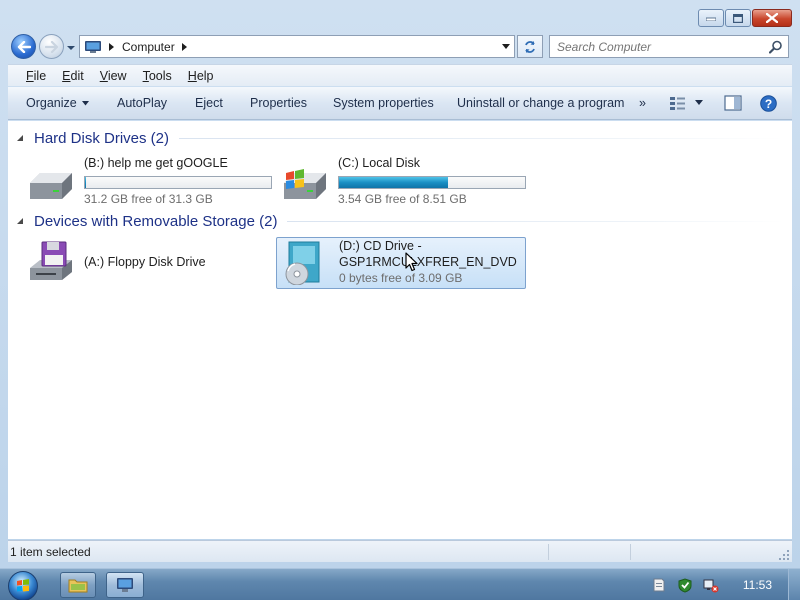  I want to click on group-header-hard-disk-drives: Hard Disk Drives (2), so click(400, 138).